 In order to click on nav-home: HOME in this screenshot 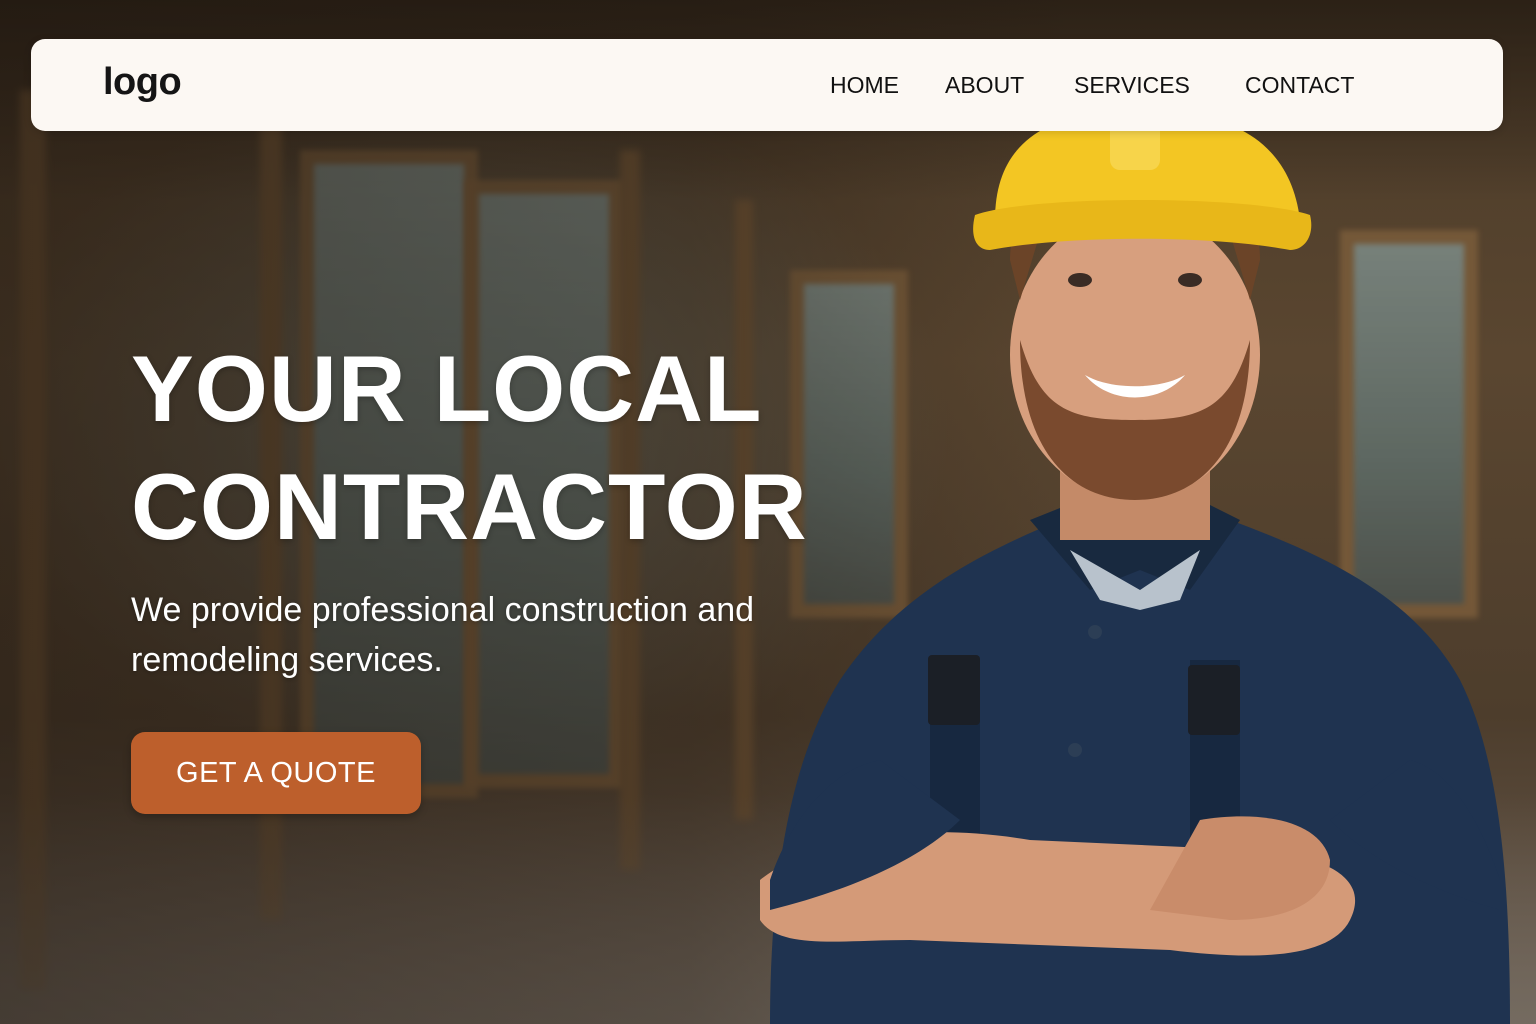, I will do `click(864, 85)`.